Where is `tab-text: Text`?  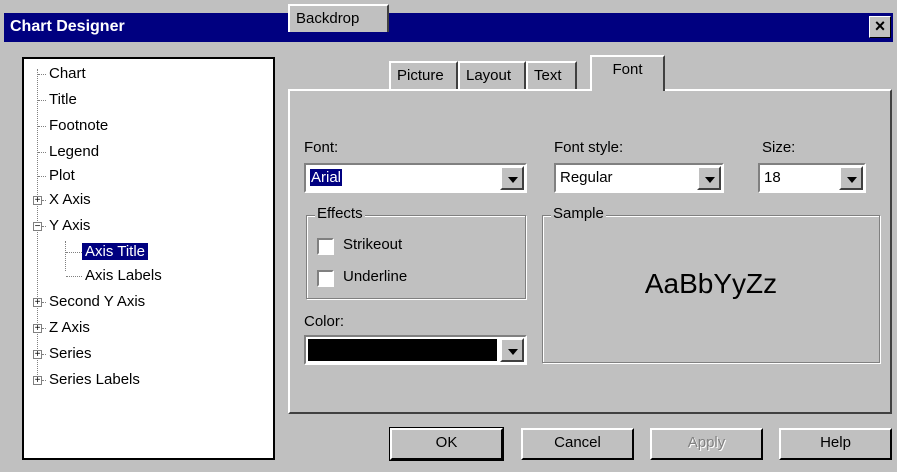 tab-text: Text is located at coordinates (551, 75).